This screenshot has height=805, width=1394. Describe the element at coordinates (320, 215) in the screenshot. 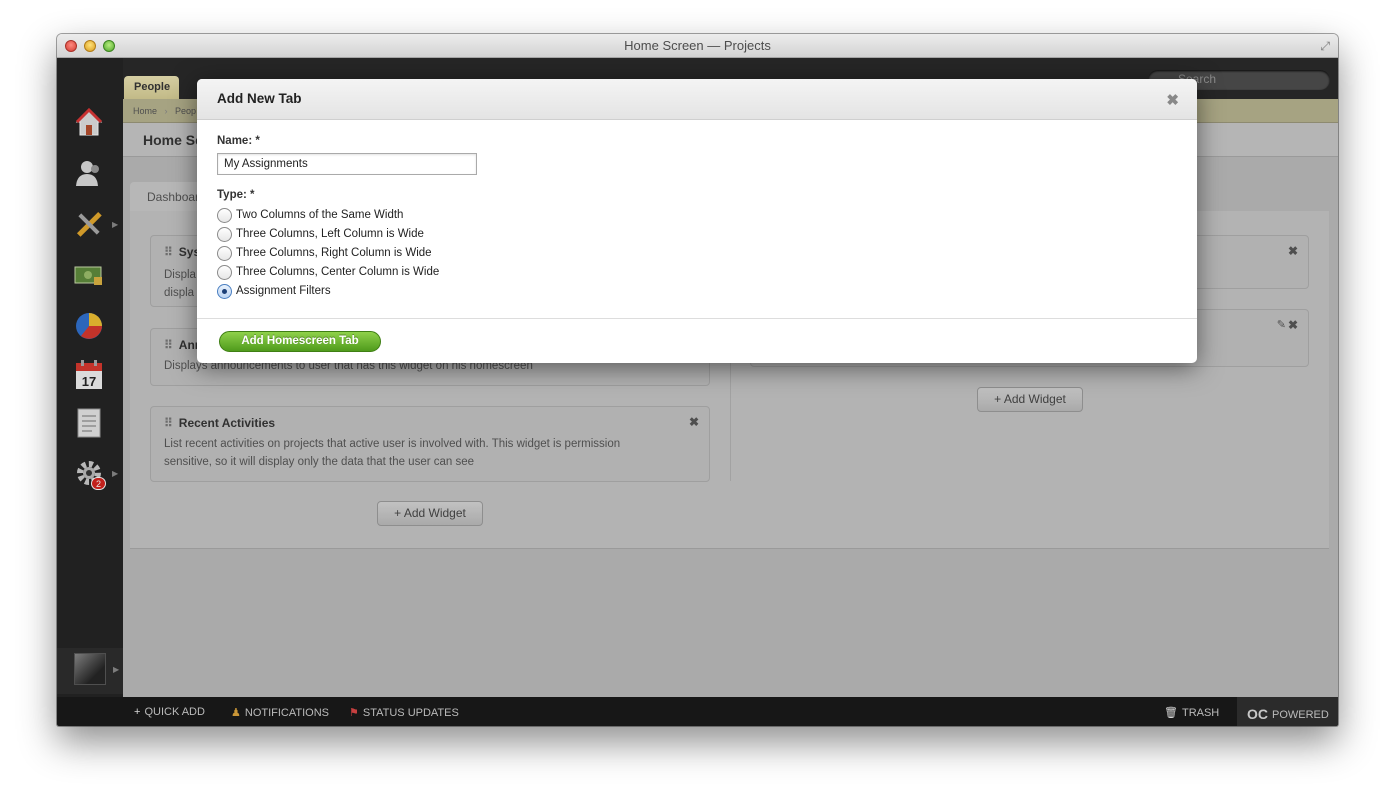

I see `type-option-label: Two Columns of the Same Width` at that location.